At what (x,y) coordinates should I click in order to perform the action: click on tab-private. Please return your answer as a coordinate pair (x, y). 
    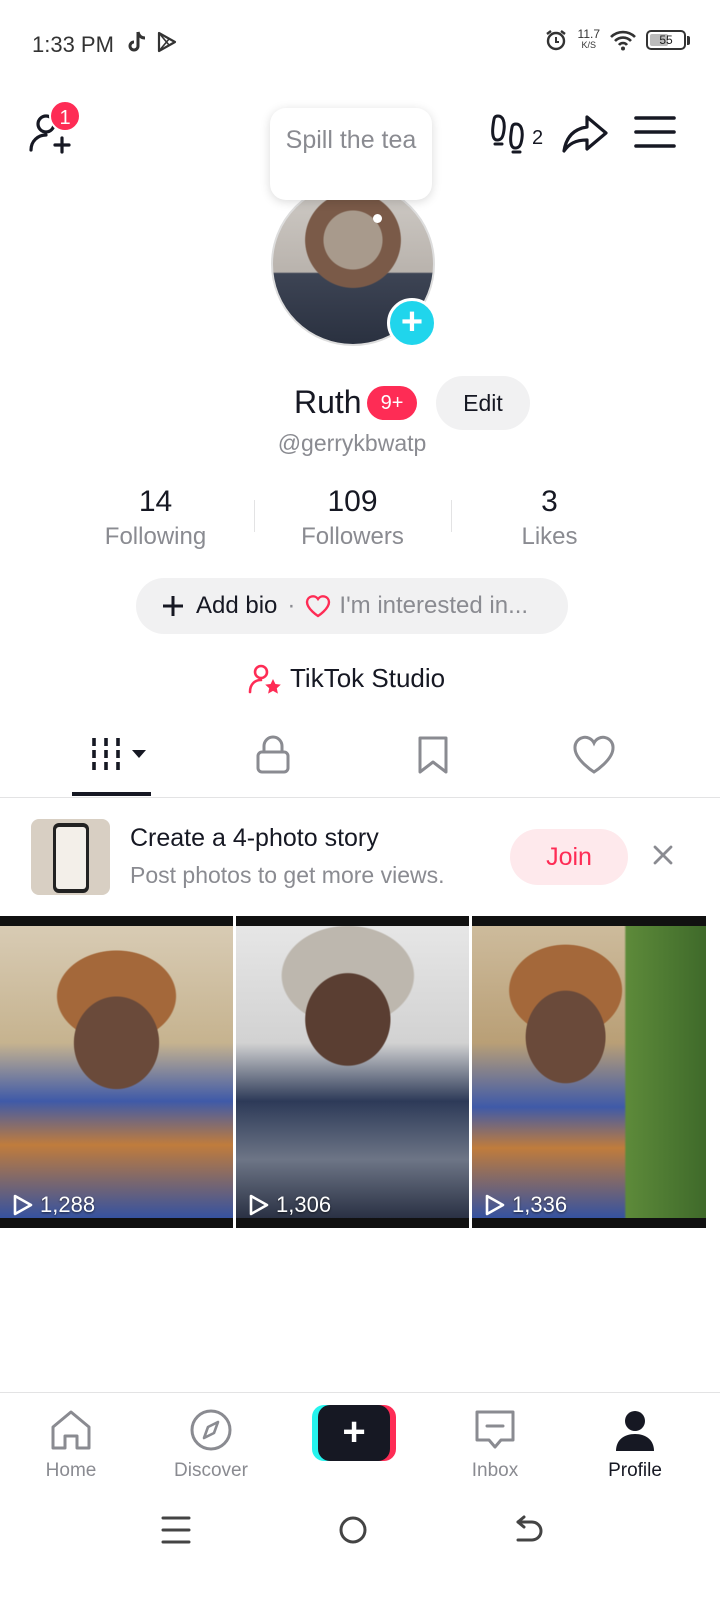
    Looking at the image, I should click on (273, 757).